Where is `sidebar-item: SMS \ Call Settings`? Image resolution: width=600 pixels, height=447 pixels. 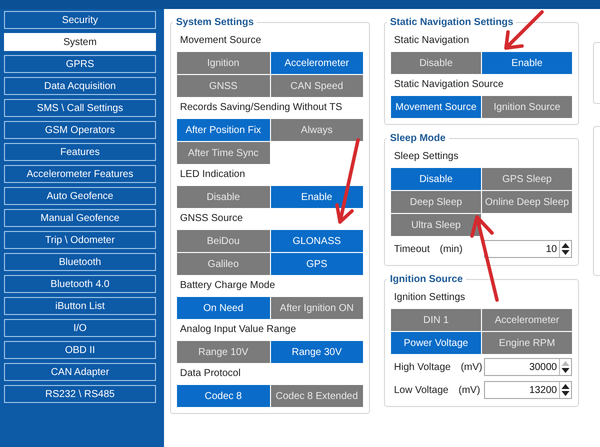
sidebar-item: SMS \ Call Settings is located at coordinates (80, 108).